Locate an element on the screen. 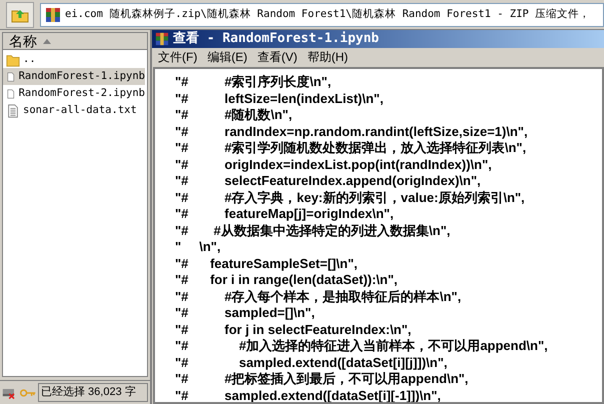 The width and height of the screenshot is (604, 404). menu-item: 帮助(H) is located at coordinates (327, 57).